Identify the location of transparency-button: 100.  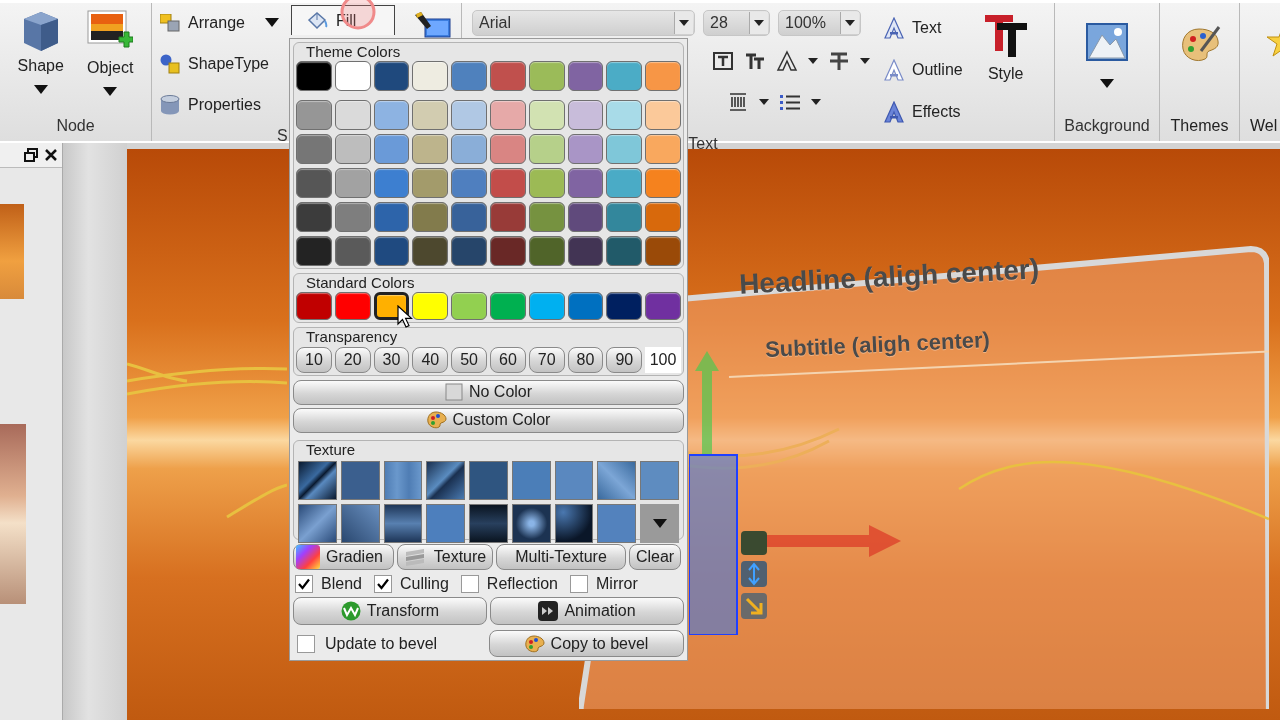
(663, 360).